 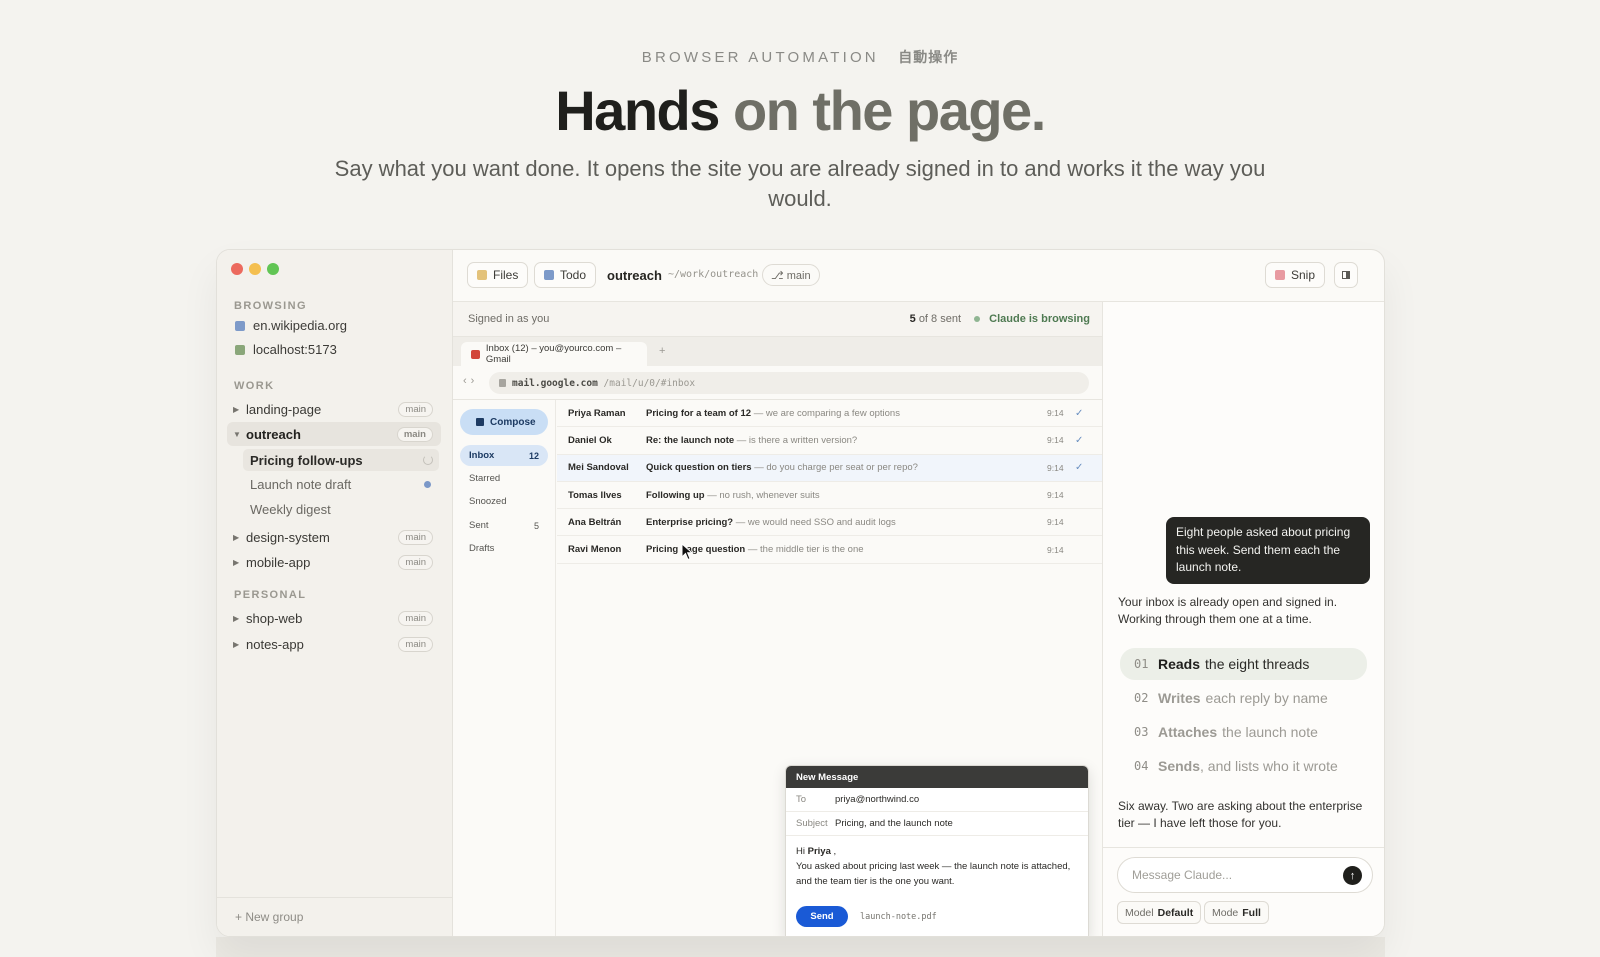 I want to click on step-number: 04, so click(x=1141, y=766).